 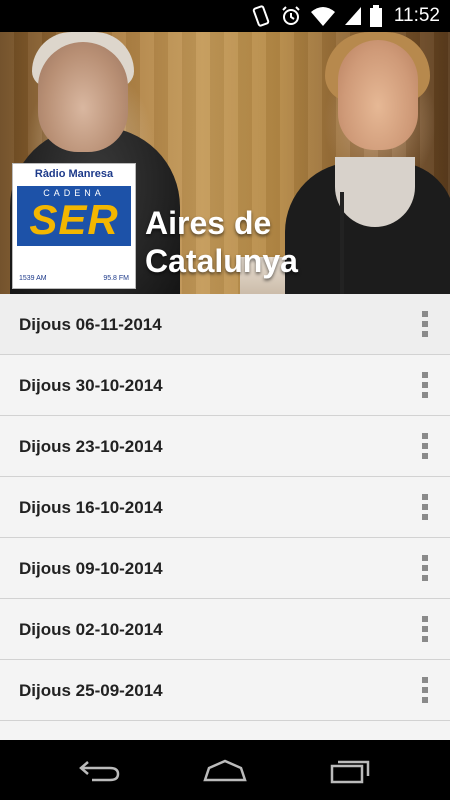 I want to click on photo-person-left-face, so click(x=83, y=97).